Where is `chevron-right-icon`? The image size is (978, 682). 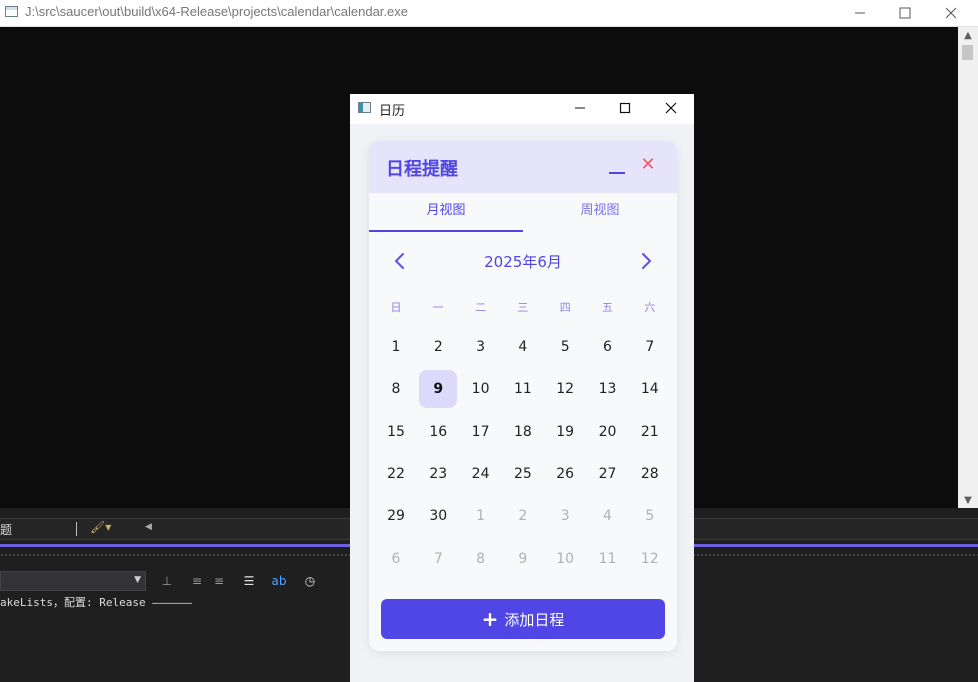 chevron-right-icon is located at coordinates (646, 261).